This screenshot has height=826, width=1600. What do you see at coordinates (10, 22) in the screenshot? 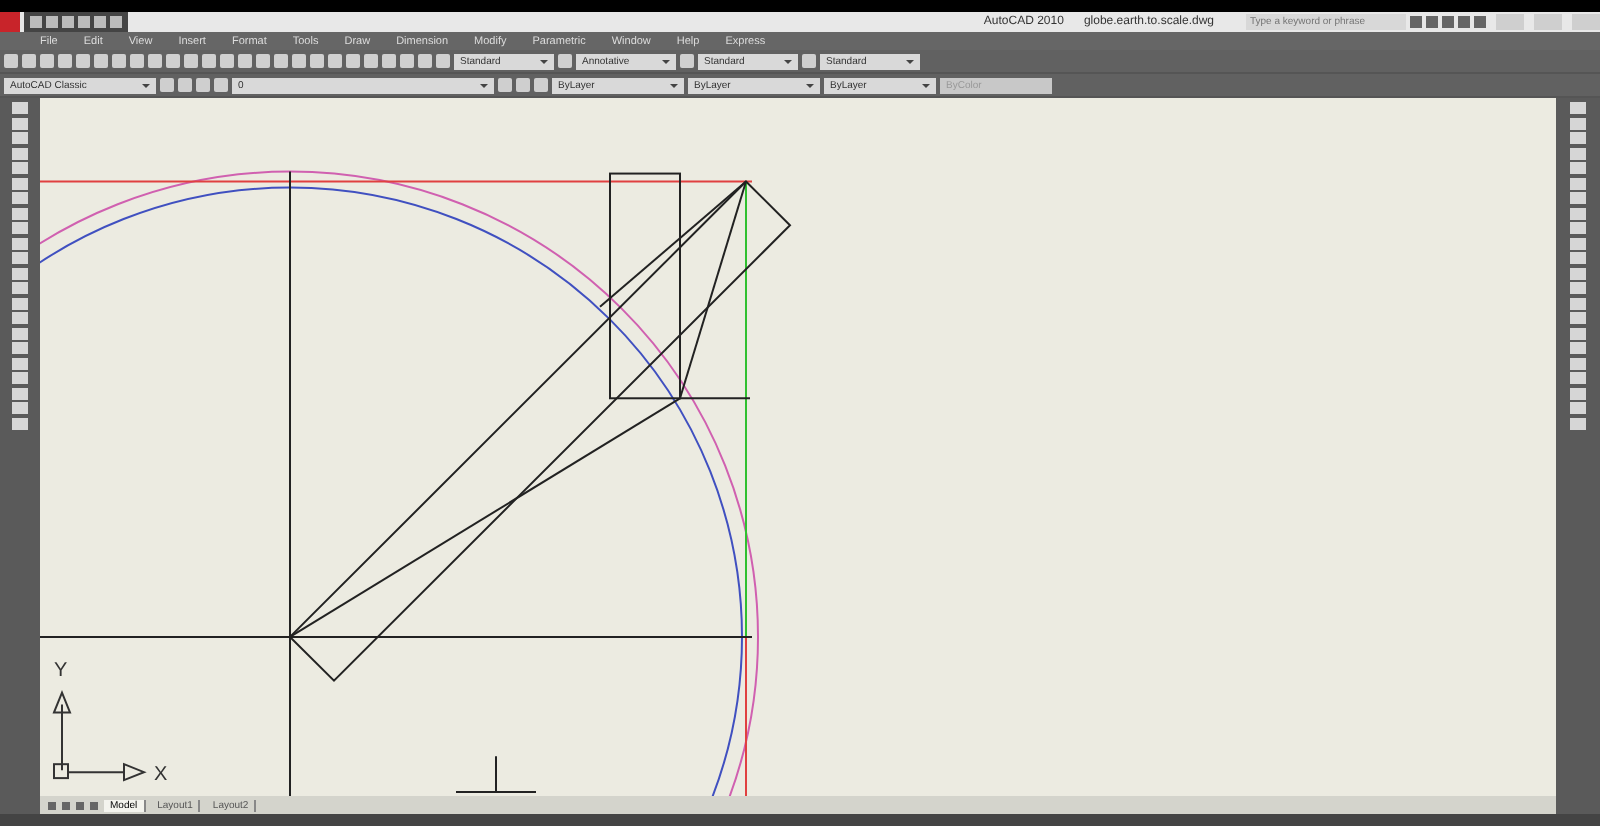
I see `logo-icon` at bounding box center [10, 22].